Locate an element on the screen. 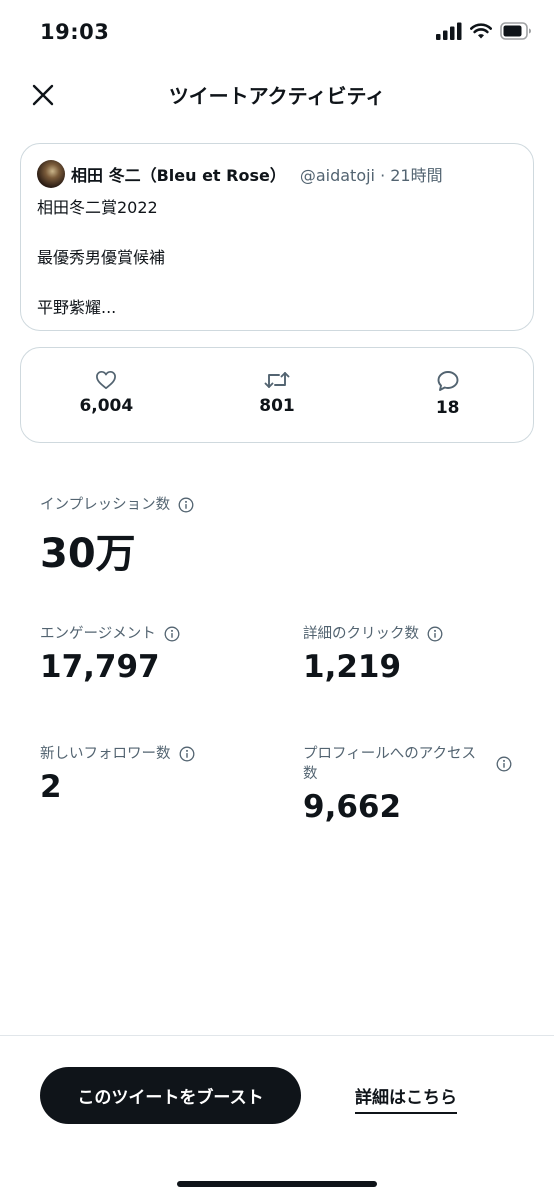 The height and width of the screenshot is (1200, 554). status-icons is located at coordinates (484, 31).